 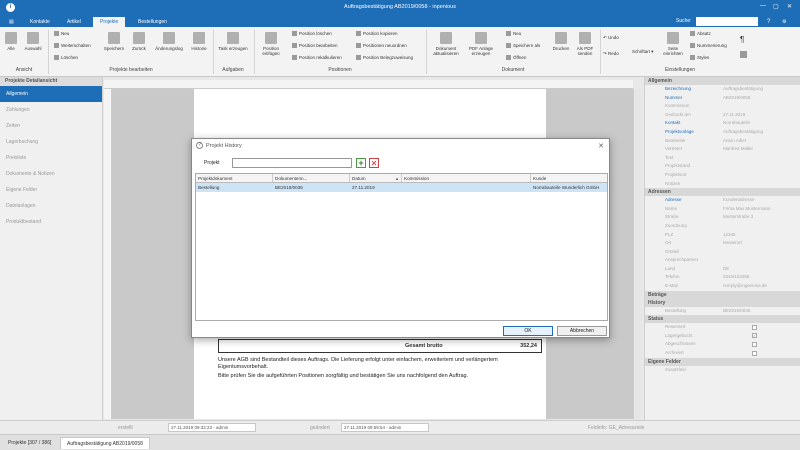 I want to click on dokument-neu-button: Neu, so click(x=513, y=34).